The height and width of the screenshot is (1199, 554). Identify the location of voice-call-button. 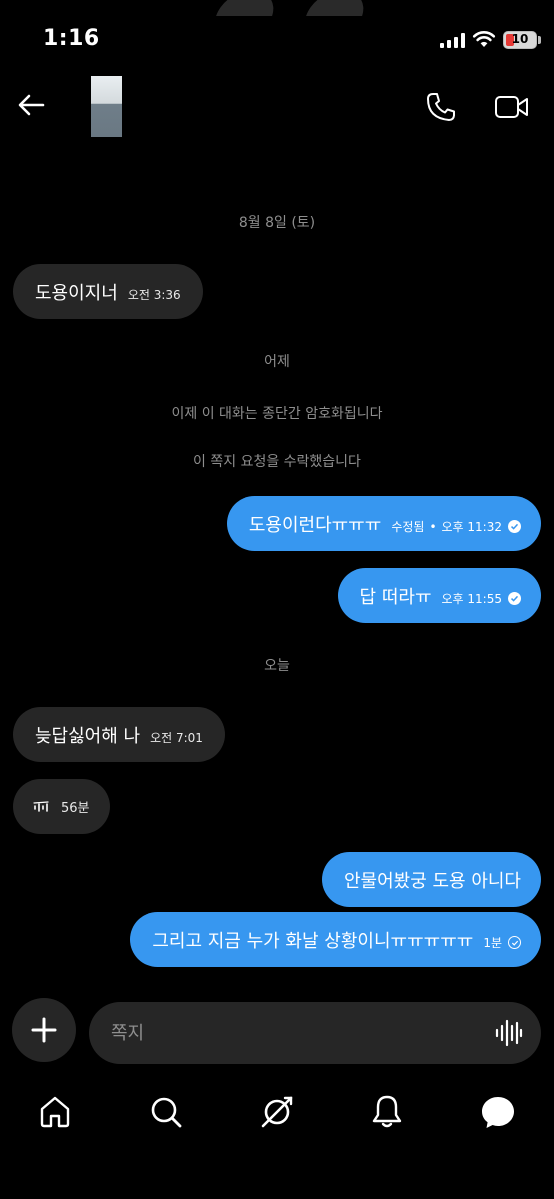
(441, 107).